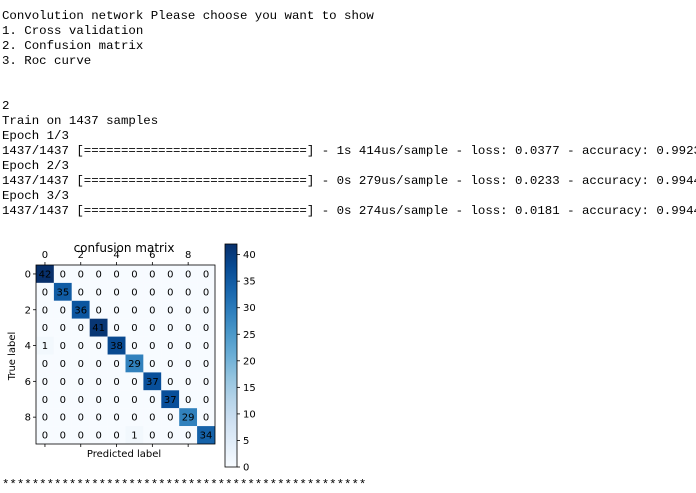  I want to click on epoch-header: Epoch 1/3, so click(35, 136).